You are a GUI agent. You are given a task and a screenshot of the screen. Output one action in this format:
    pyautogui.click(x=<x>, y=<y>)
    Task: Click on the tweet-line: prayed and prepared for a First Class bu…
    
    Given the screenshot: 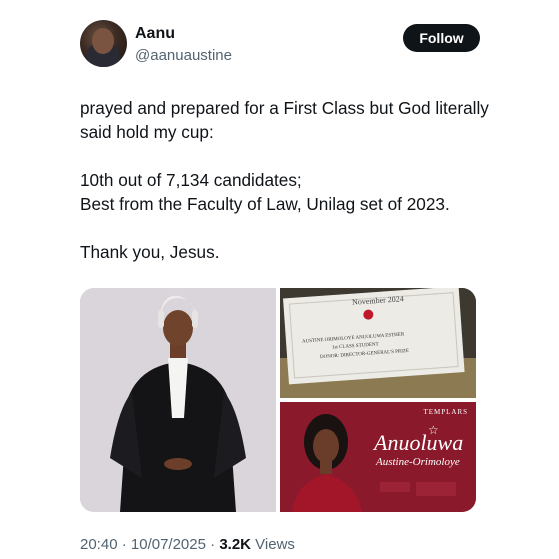 What is the action you would take?
    pyautogui.click(x=284, y=120)
    